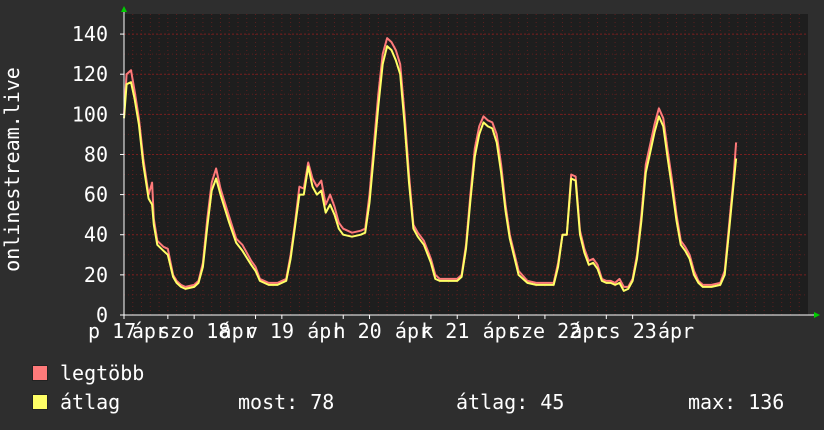  I want to click on y-tick-label: 80, so click(96, 154).